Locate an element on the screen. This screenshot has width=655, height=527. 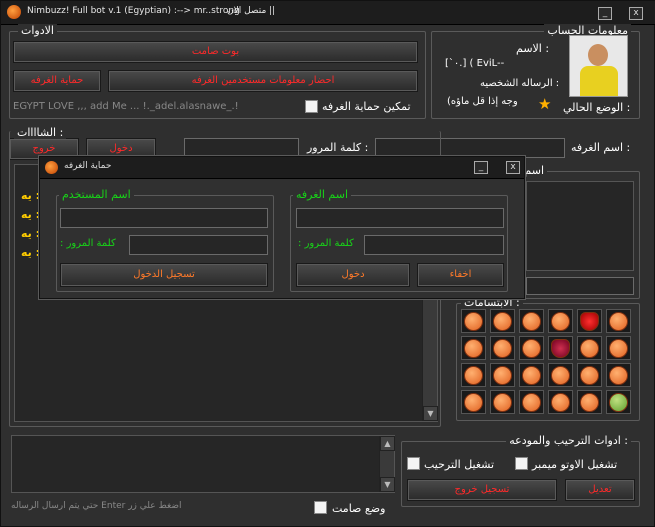
dialog-minimize-button: _ is located at coordinates (481, 167).